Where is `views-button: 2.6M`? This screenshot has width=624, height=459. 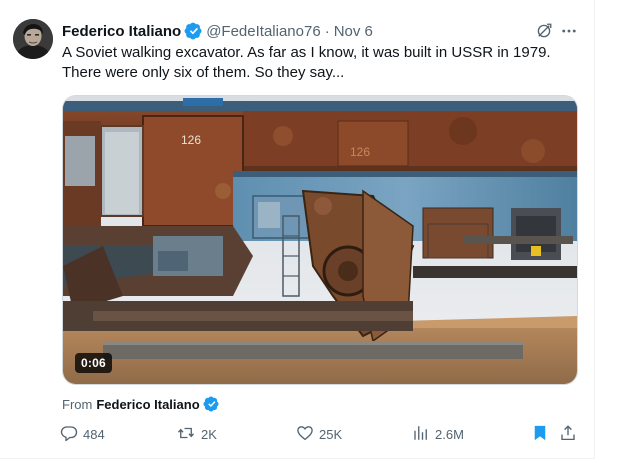
views-button: 2.6M is located at coordinates (438, 434).